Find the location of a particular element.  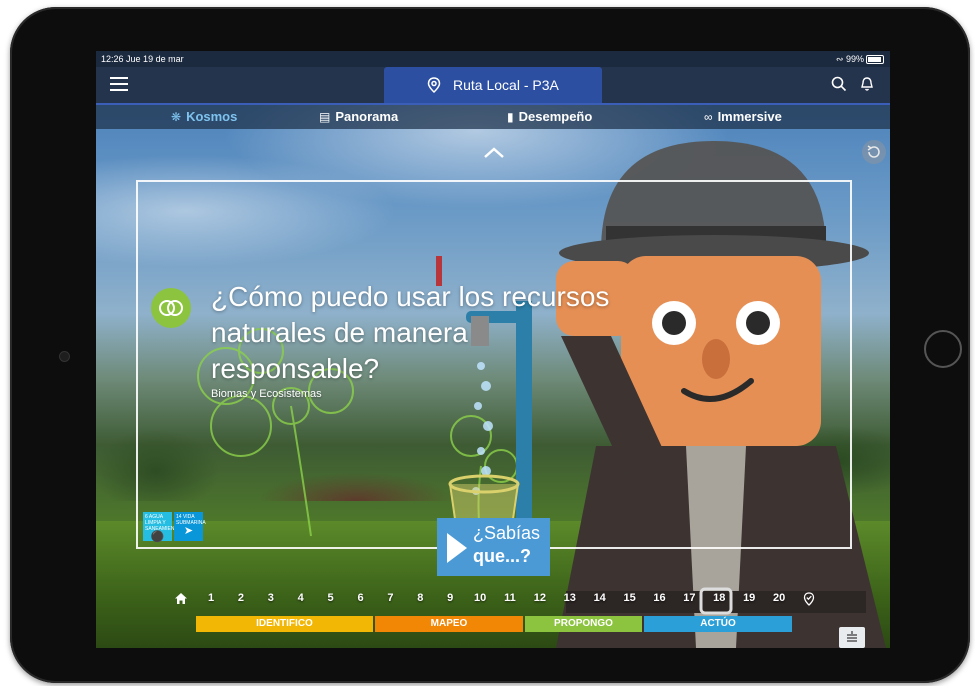

kosmos-icon: ❋ is located at coordinates (176, 117).